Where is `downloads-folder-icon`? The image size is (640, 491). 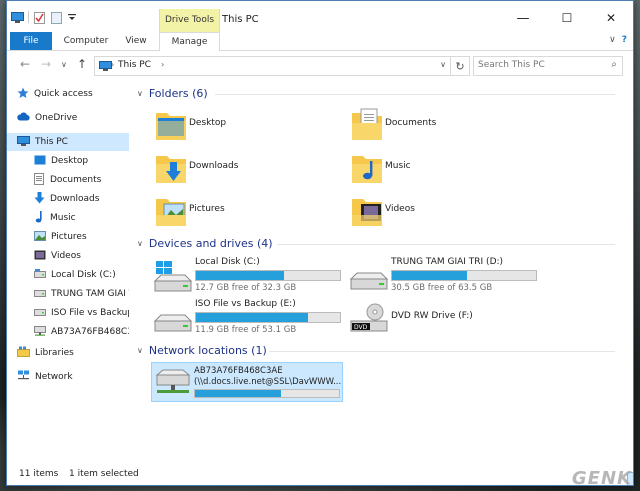 downloads-folder-icon is located at coordinates (171, 167).